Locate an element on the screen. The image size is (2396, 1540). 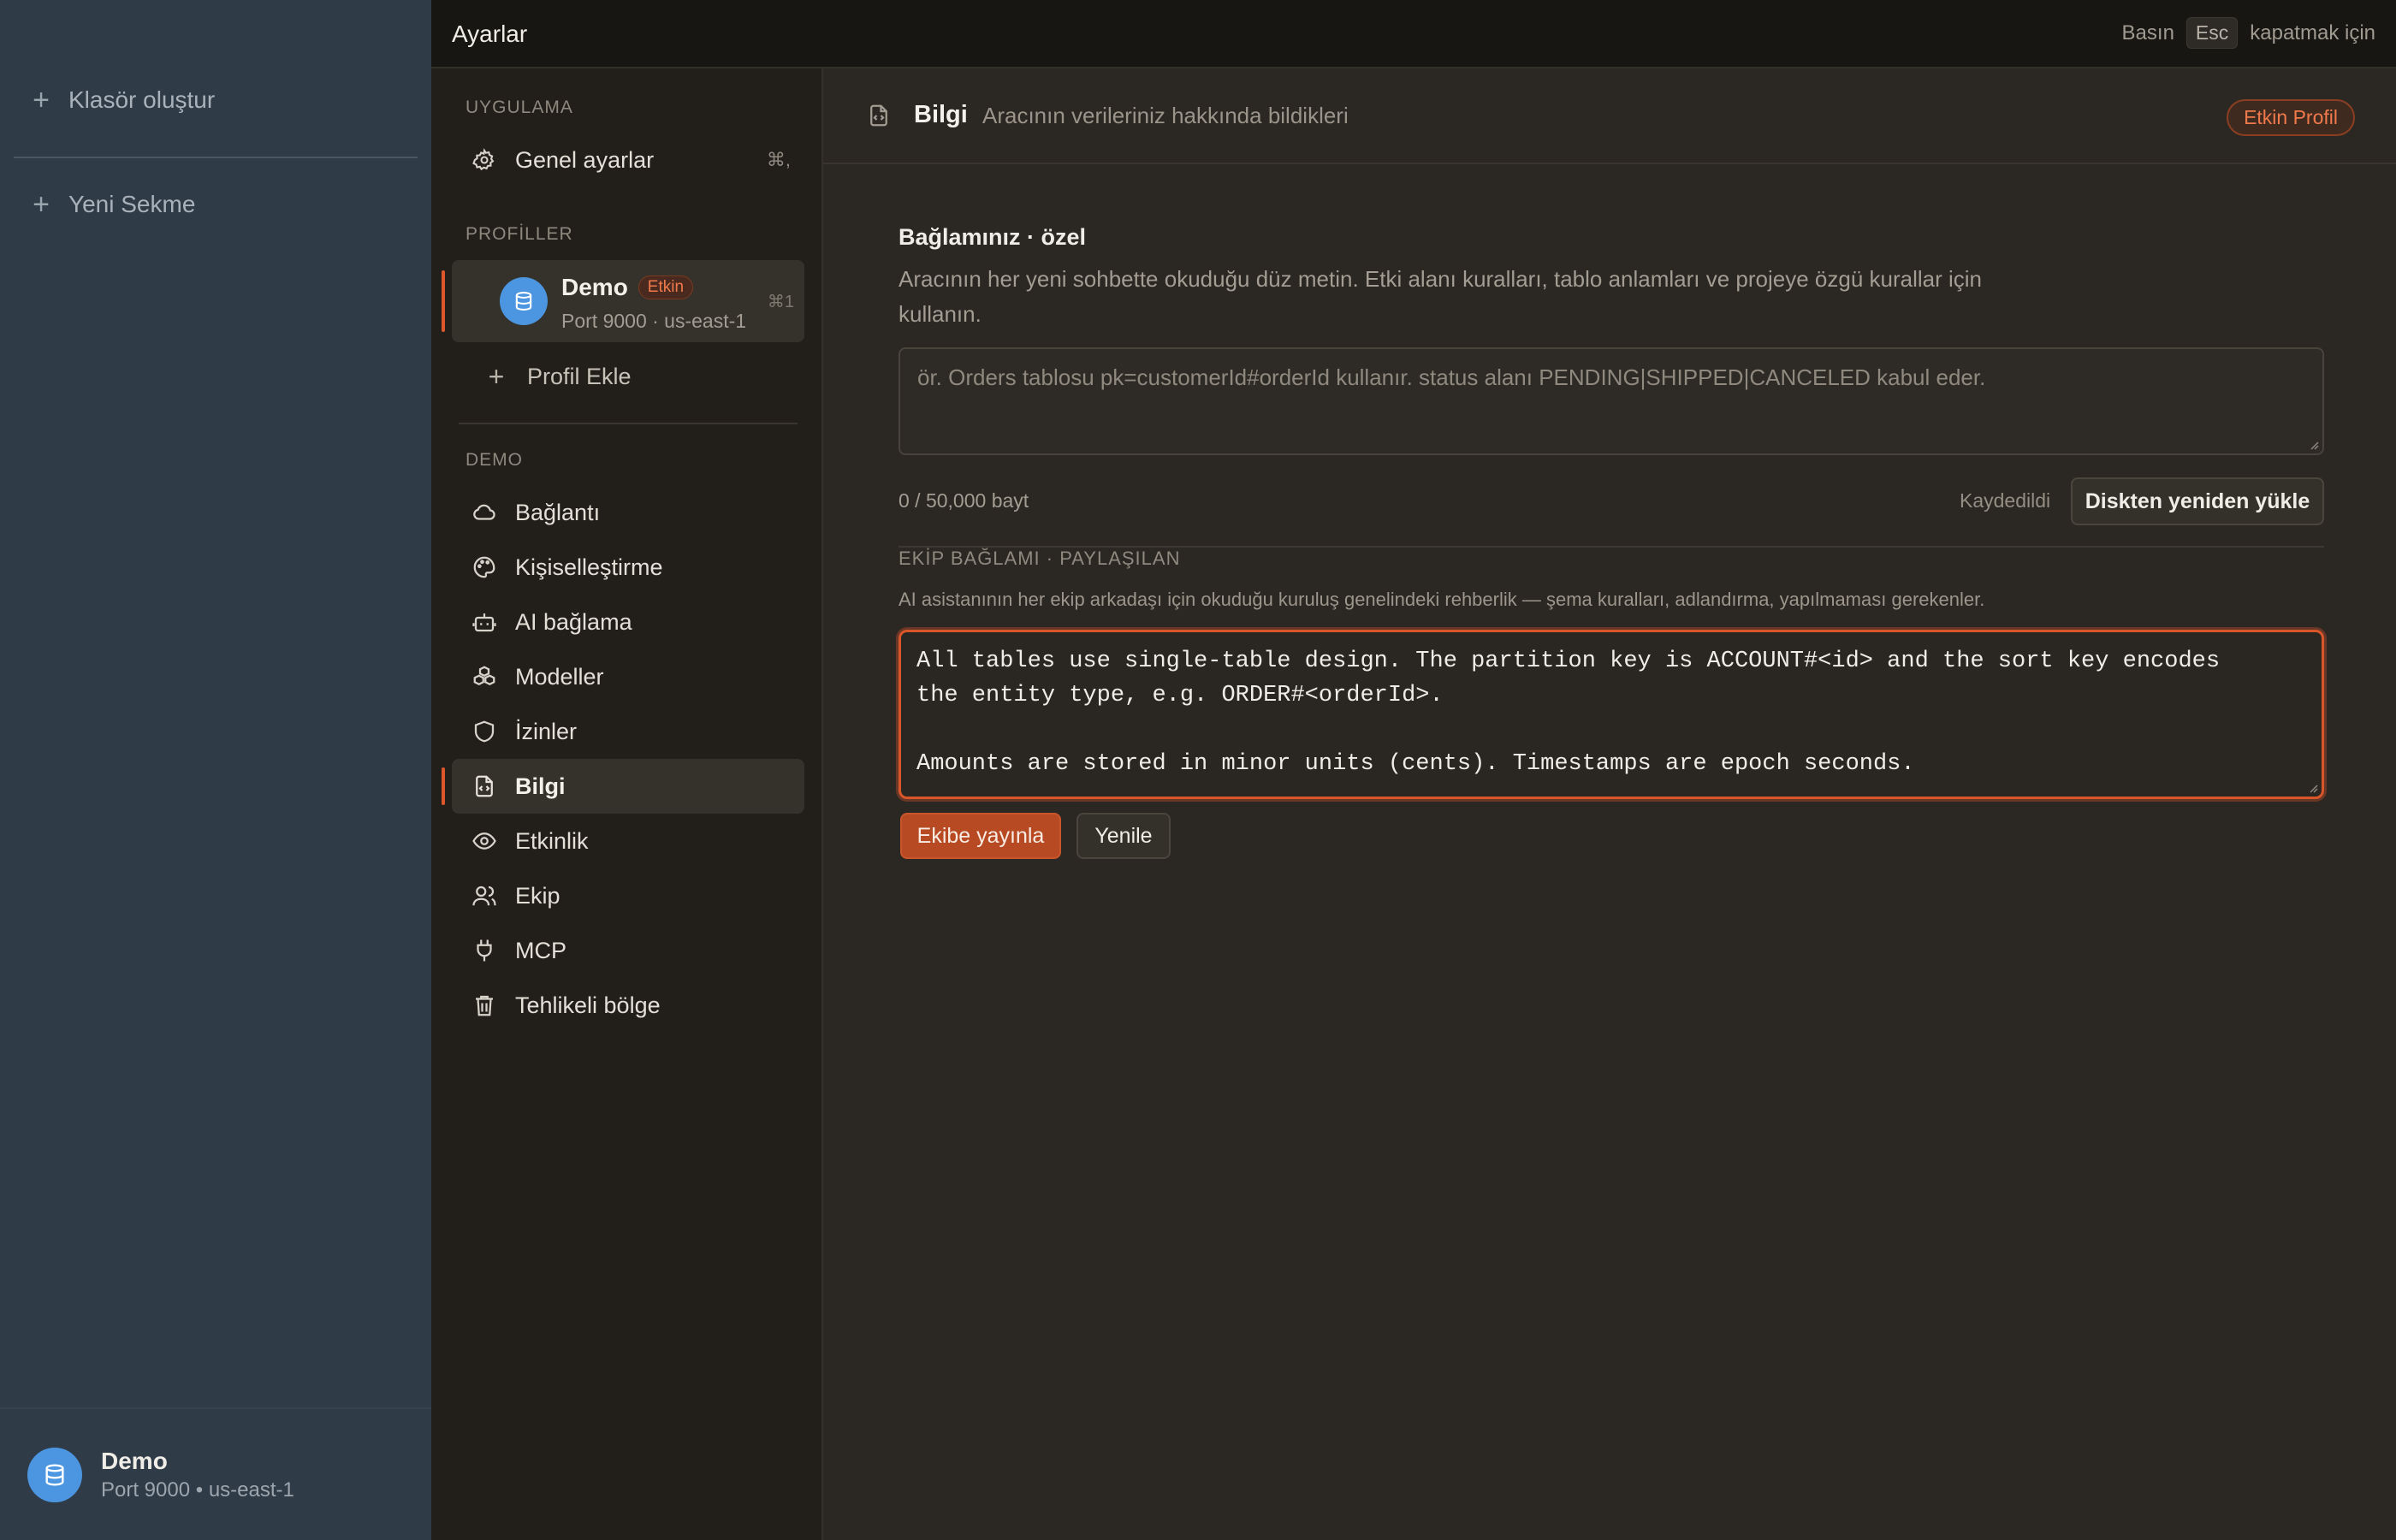
nav-label: Bağlantı is located at coordinates (558, 512).